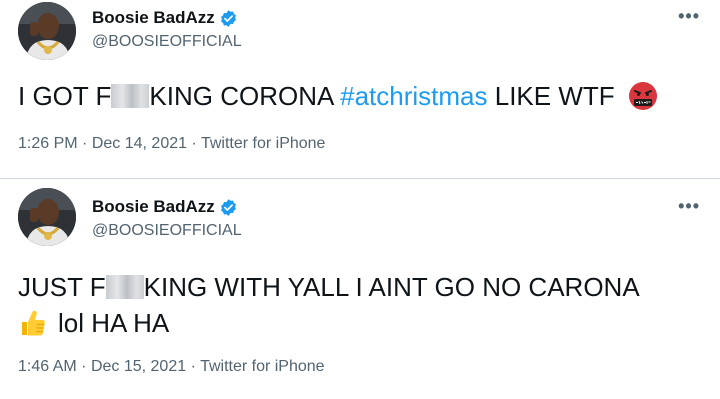  I want to click on divider, so click(360, 178).